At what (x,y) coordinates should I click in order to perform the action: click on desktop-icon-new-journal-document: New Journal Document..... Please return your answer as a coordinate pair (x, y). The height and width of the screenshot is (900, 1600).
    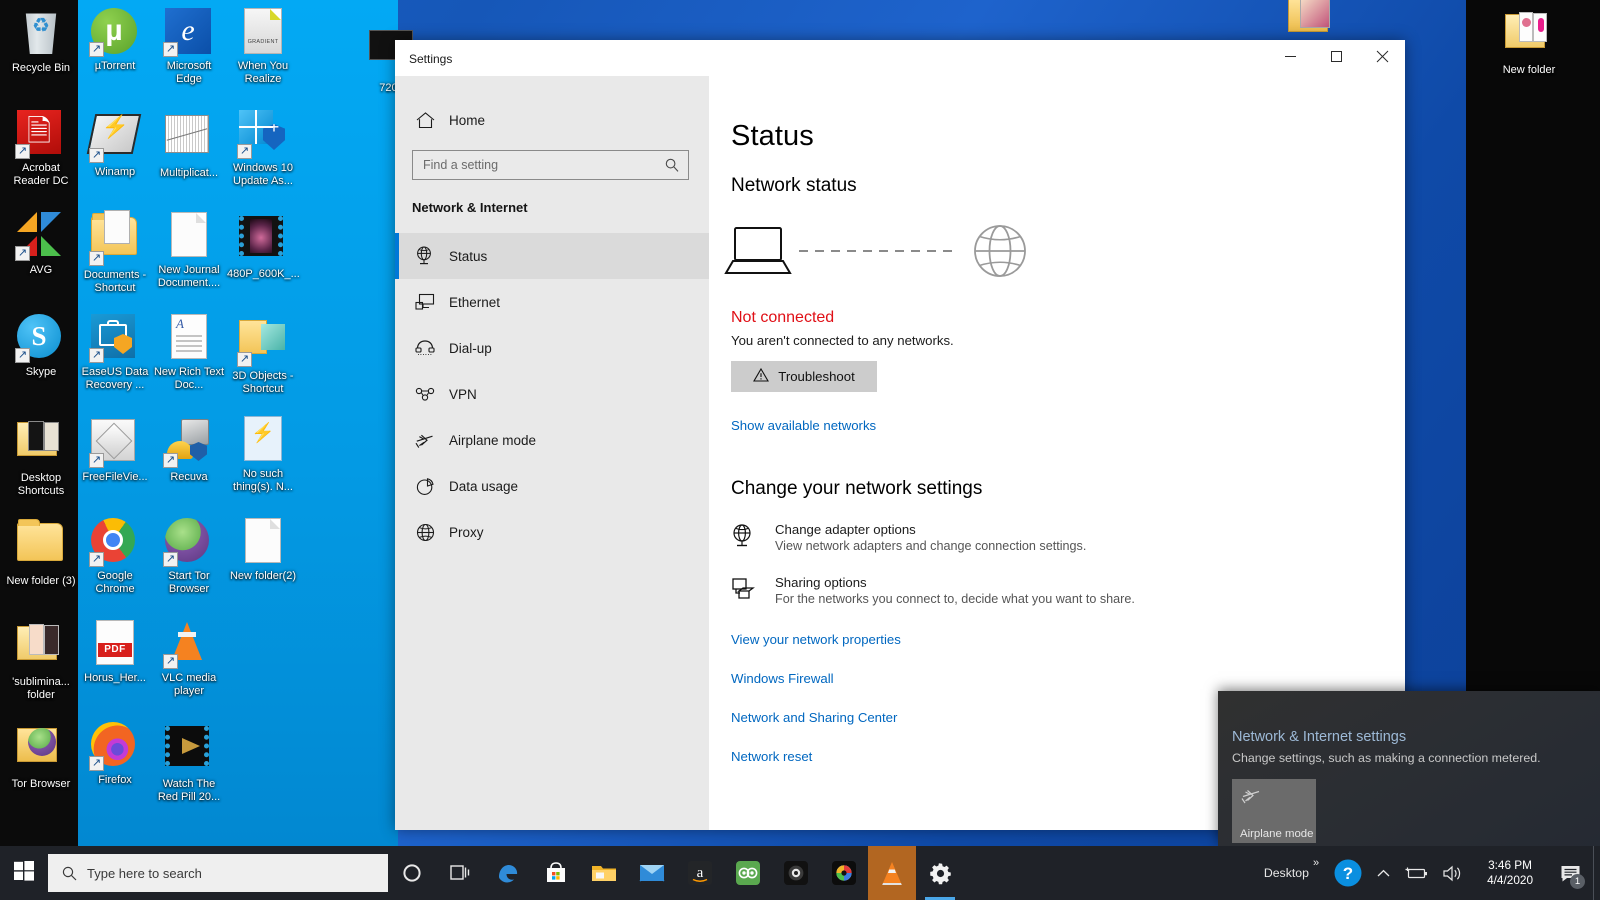
    Looking at the image, I should click on (189, 250).